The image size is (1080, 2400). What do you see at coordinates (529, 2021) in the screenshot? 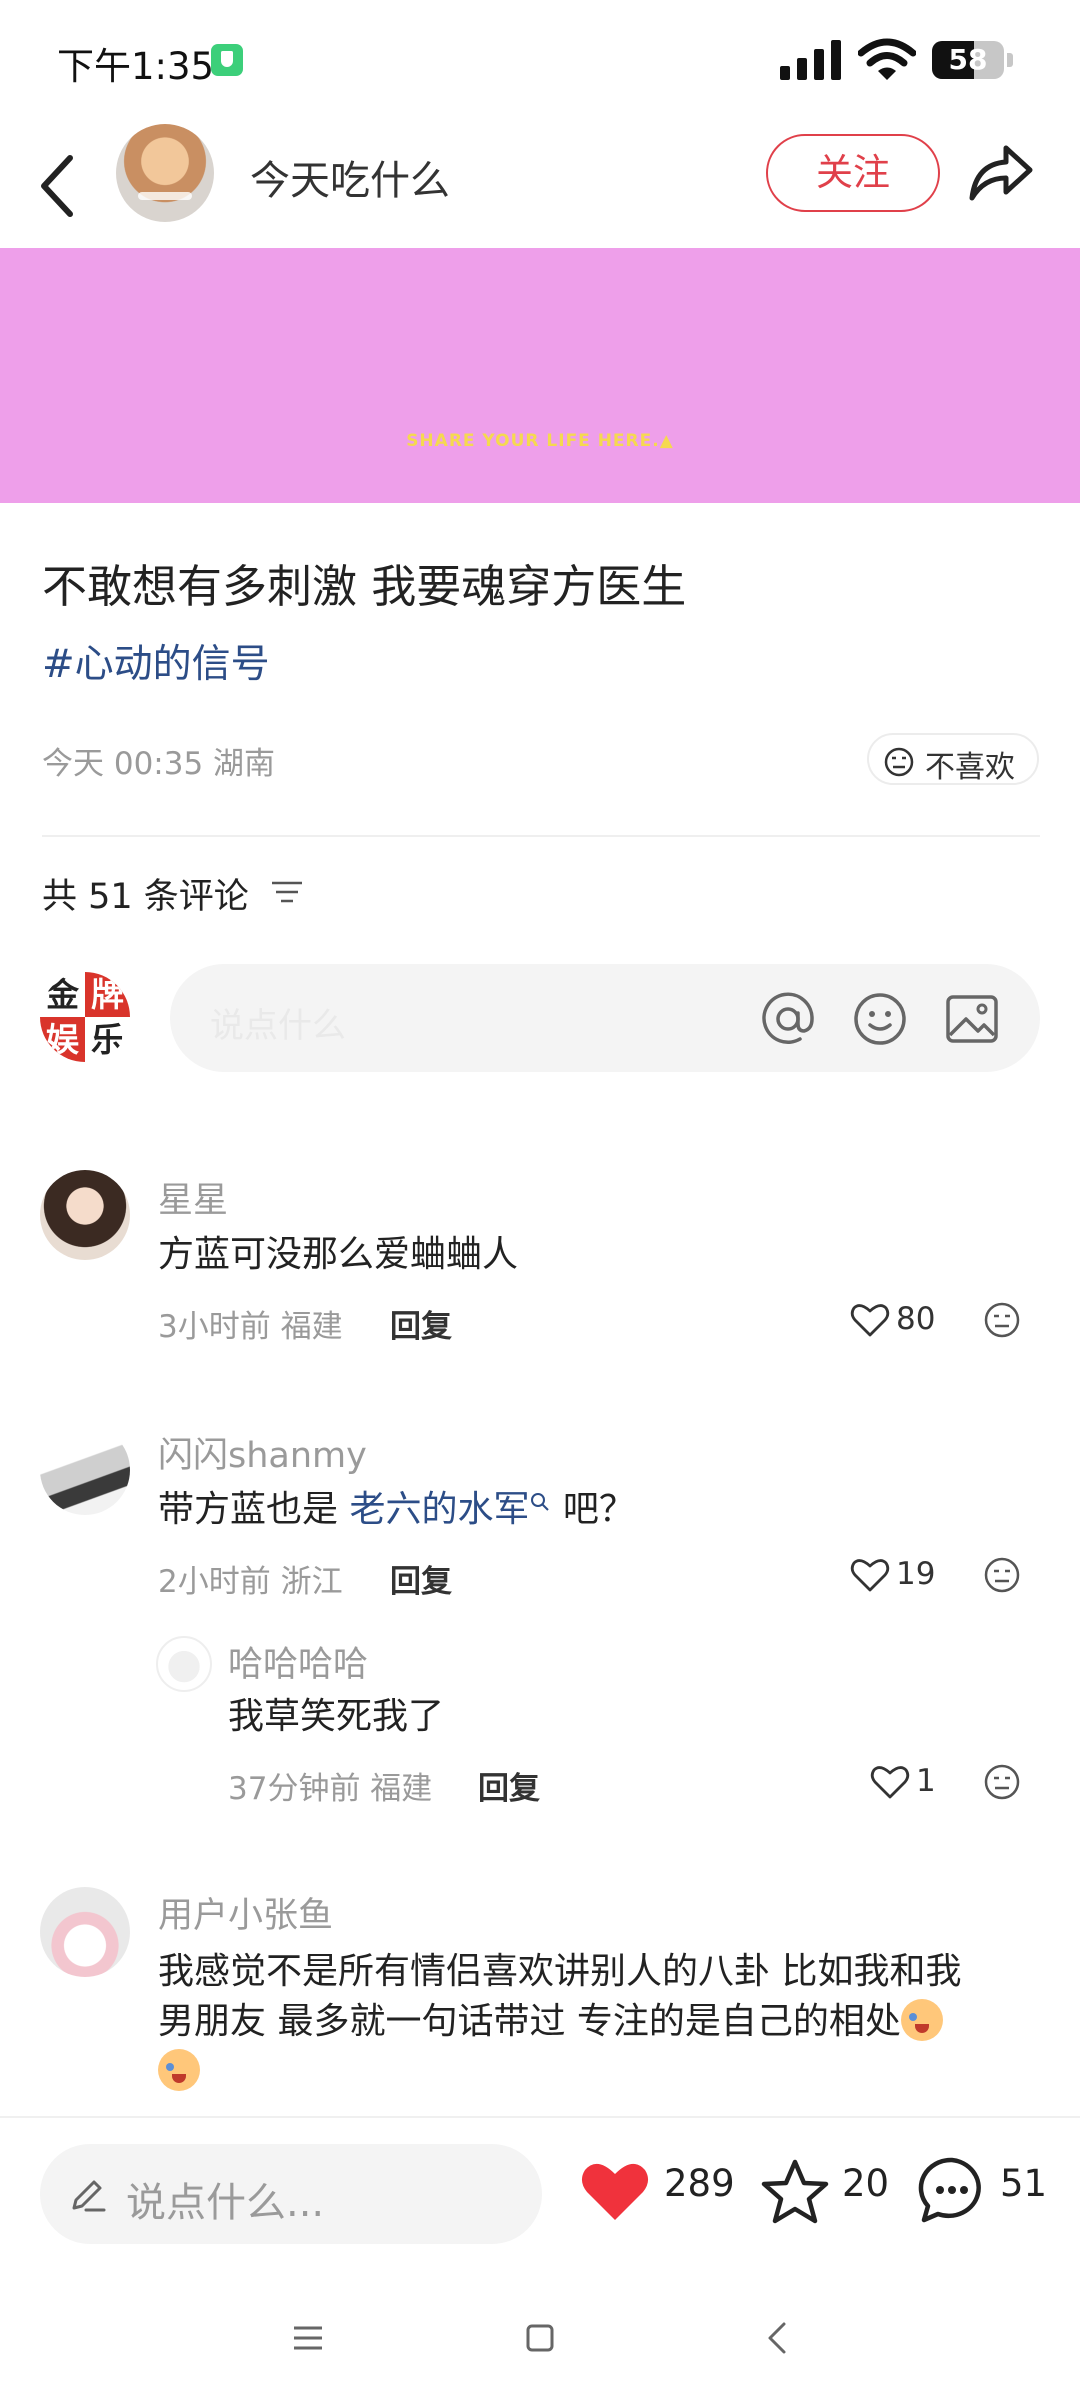
I see `comment-text-part: 男朋友 最多就一句话带过 专注的是自己的相处` at bounding box center [529, 2021].